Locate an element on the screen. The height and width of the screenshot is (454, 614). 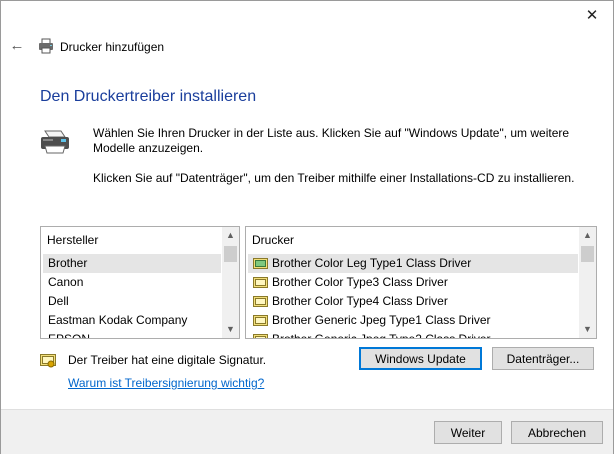
printer-list-header: Drucker is located at coordinates (273, 240).